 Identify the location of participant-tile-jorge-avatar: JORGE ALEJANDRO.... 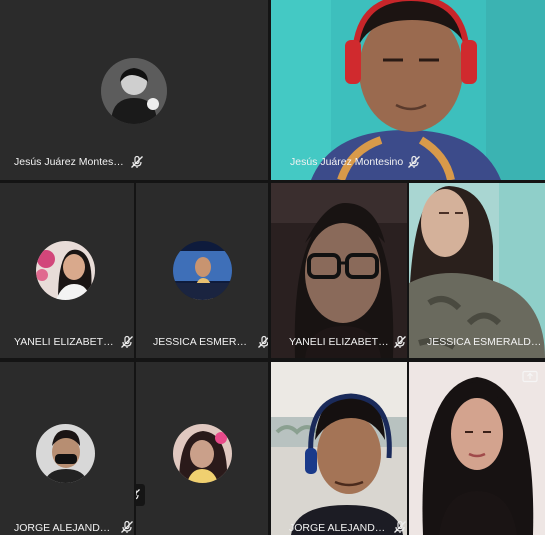
(67, 448).